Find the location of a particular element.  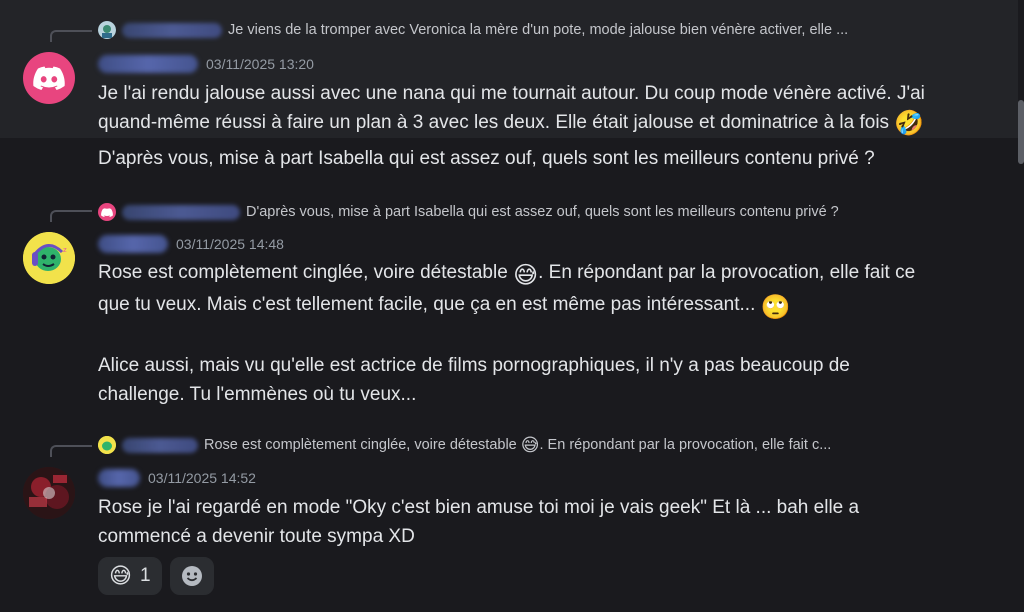

dark-artwork-icon is located at coordinates (49, 493).